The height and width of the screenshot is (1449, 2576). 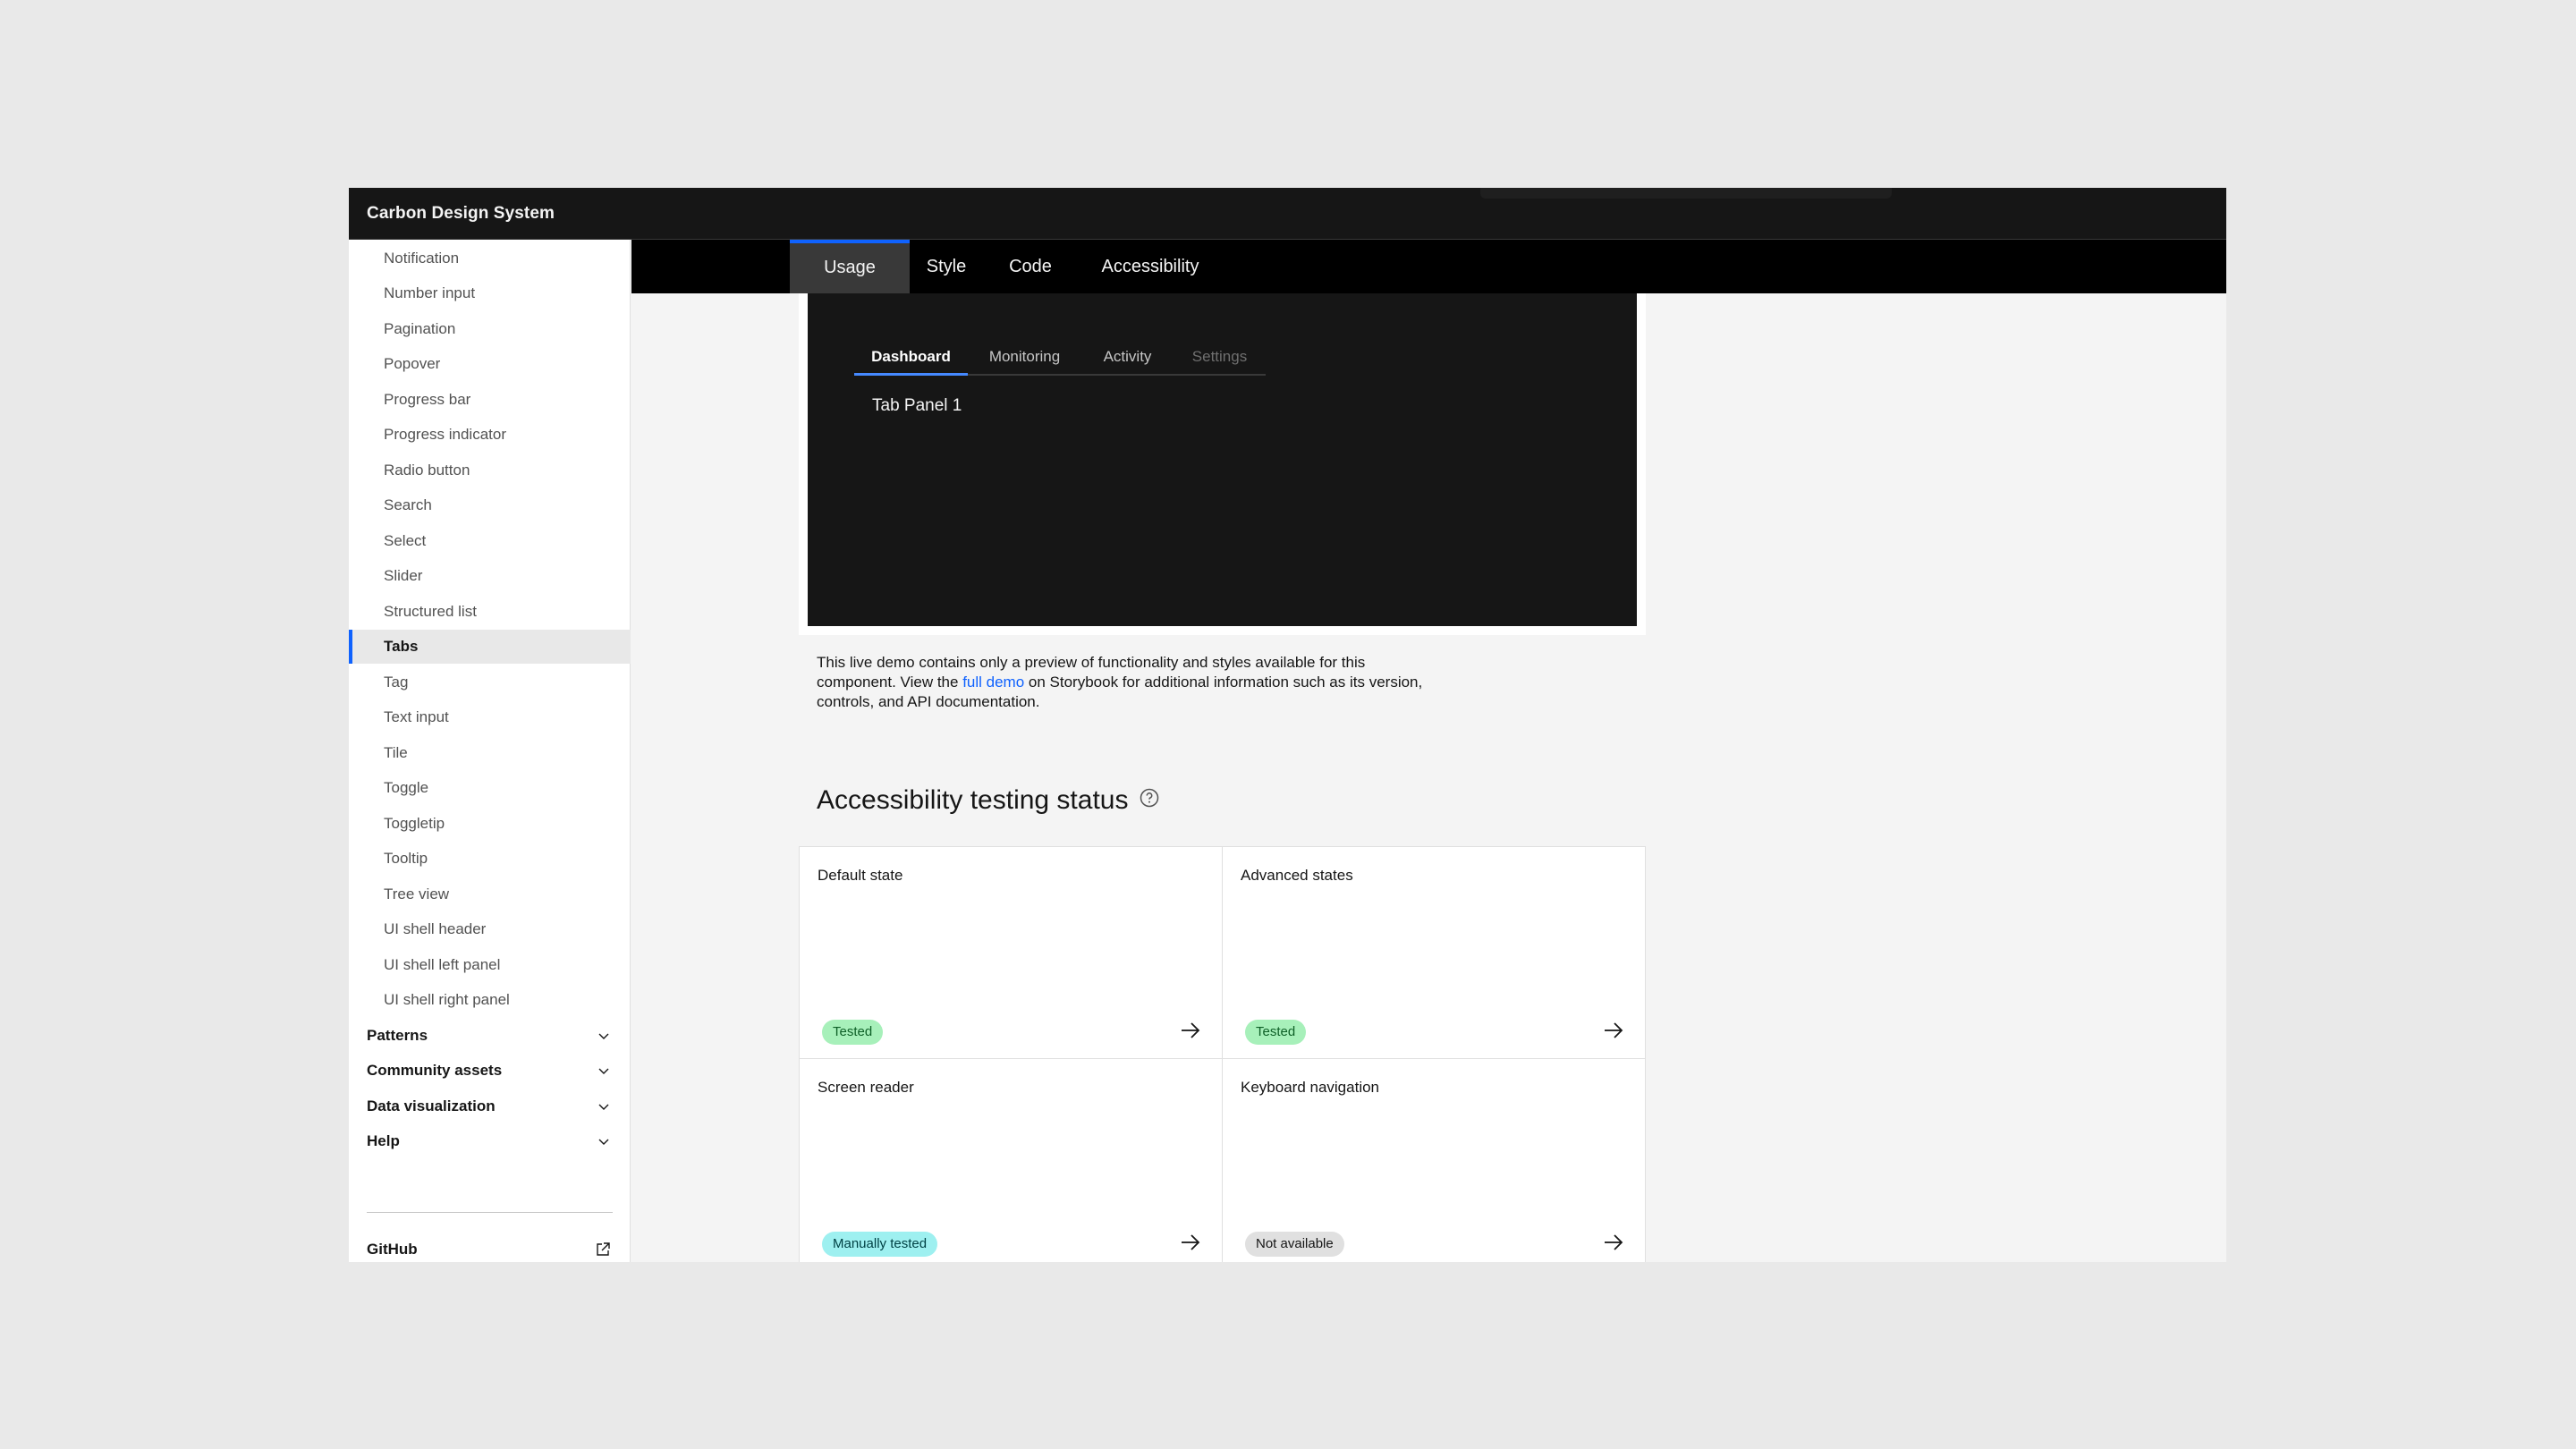 I want to click on sidebar-item-progress-bar: Progress bar, so click(x=490, y=400).